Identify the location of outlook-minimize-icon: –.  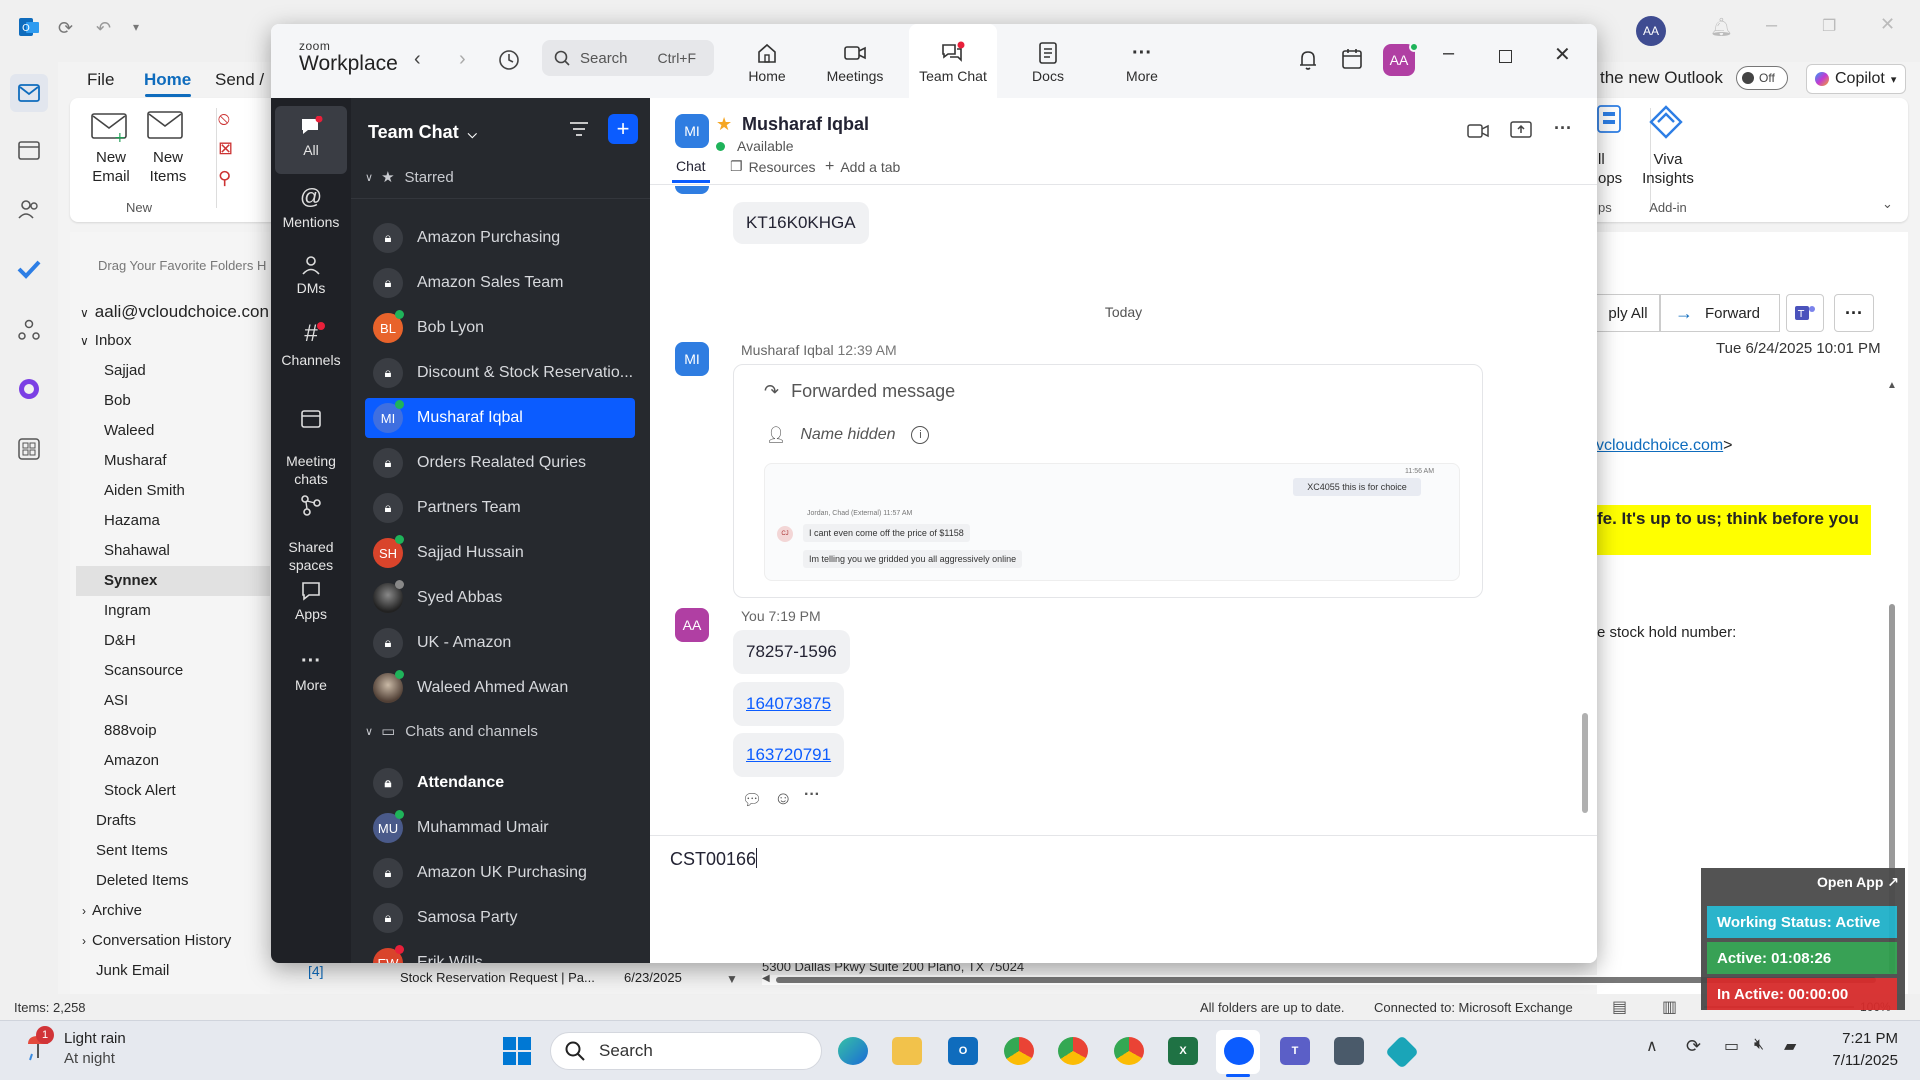
(1771, 25).